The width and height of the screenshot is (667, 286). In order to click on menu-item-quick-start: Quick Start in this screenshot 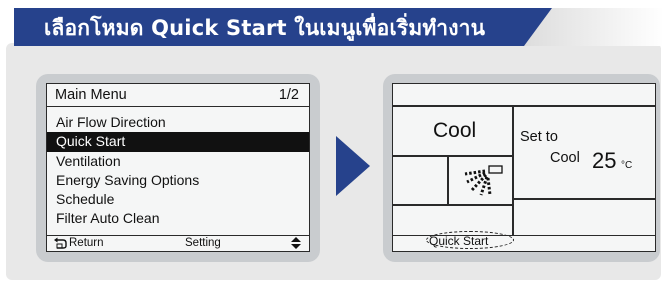, I will do `click(178, 142)`.